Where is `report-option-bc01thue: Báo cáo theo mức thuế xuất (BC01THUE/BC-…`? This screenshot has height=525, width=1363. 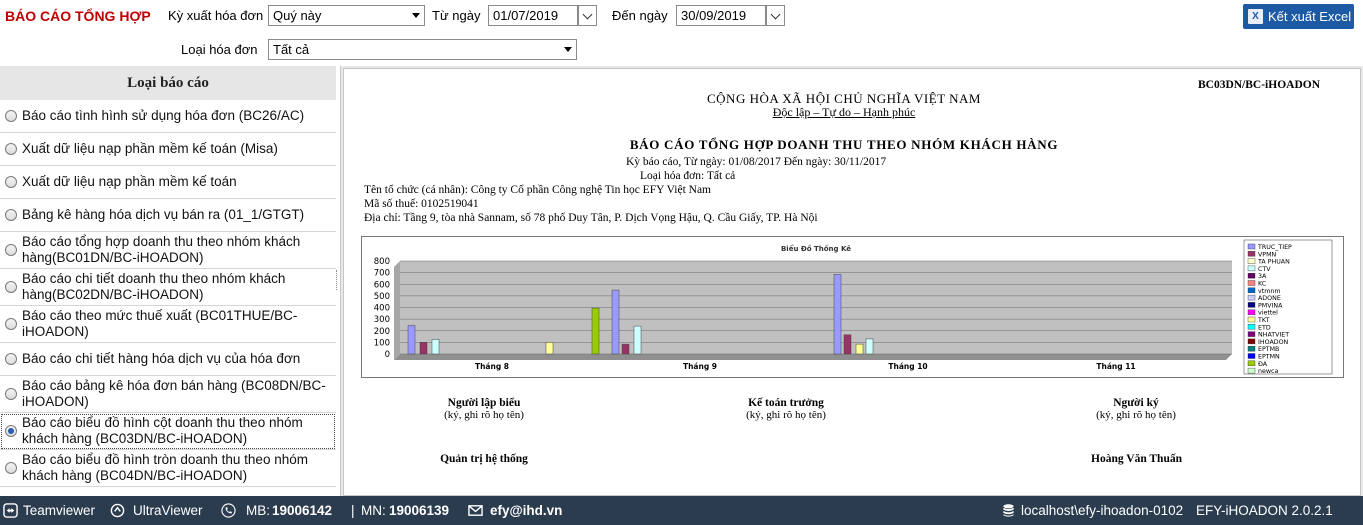 report-option-bc01thue: Báo cáo theo mức thuế xuất (BC01THUE/BC-… is located at coordinates (168, 324).